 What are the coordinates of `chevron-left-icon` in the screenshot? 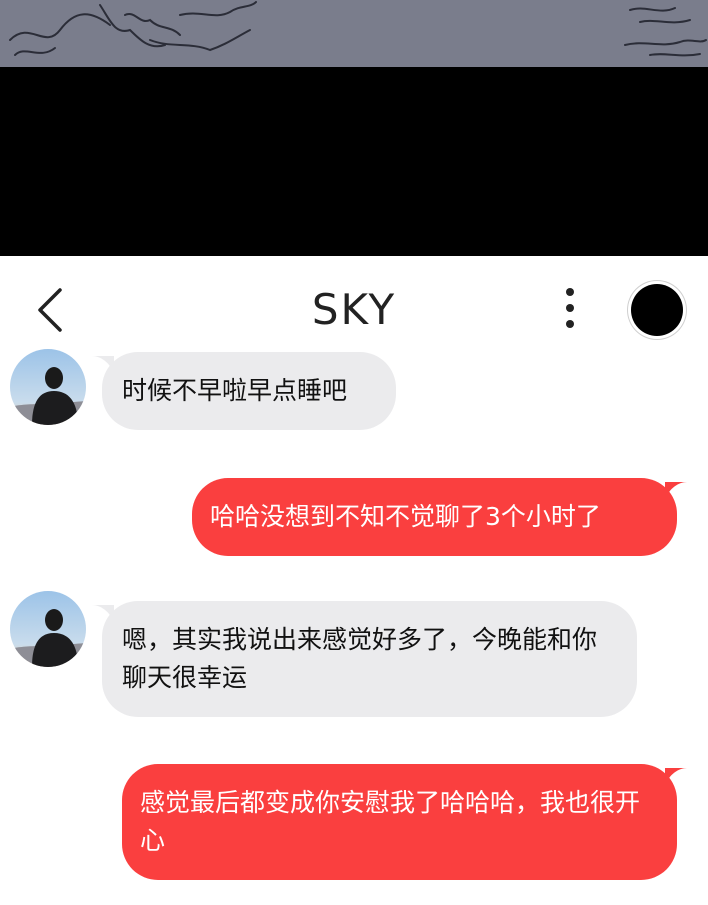 It's located at (50, 310).